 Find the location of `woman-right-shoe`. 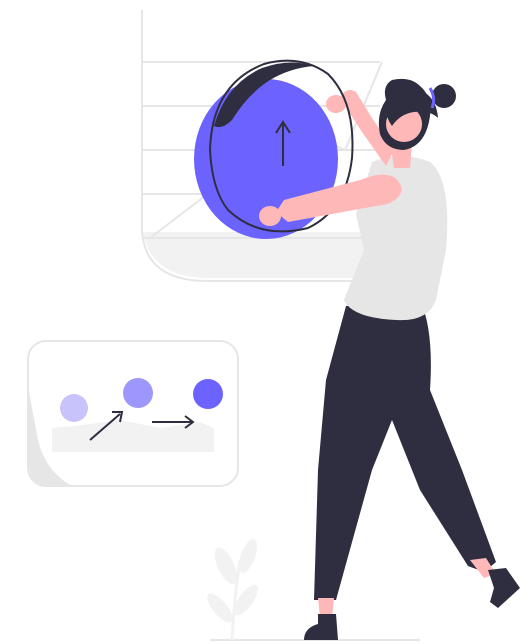

woman-right-shoe is located at coordinates (504, 588).